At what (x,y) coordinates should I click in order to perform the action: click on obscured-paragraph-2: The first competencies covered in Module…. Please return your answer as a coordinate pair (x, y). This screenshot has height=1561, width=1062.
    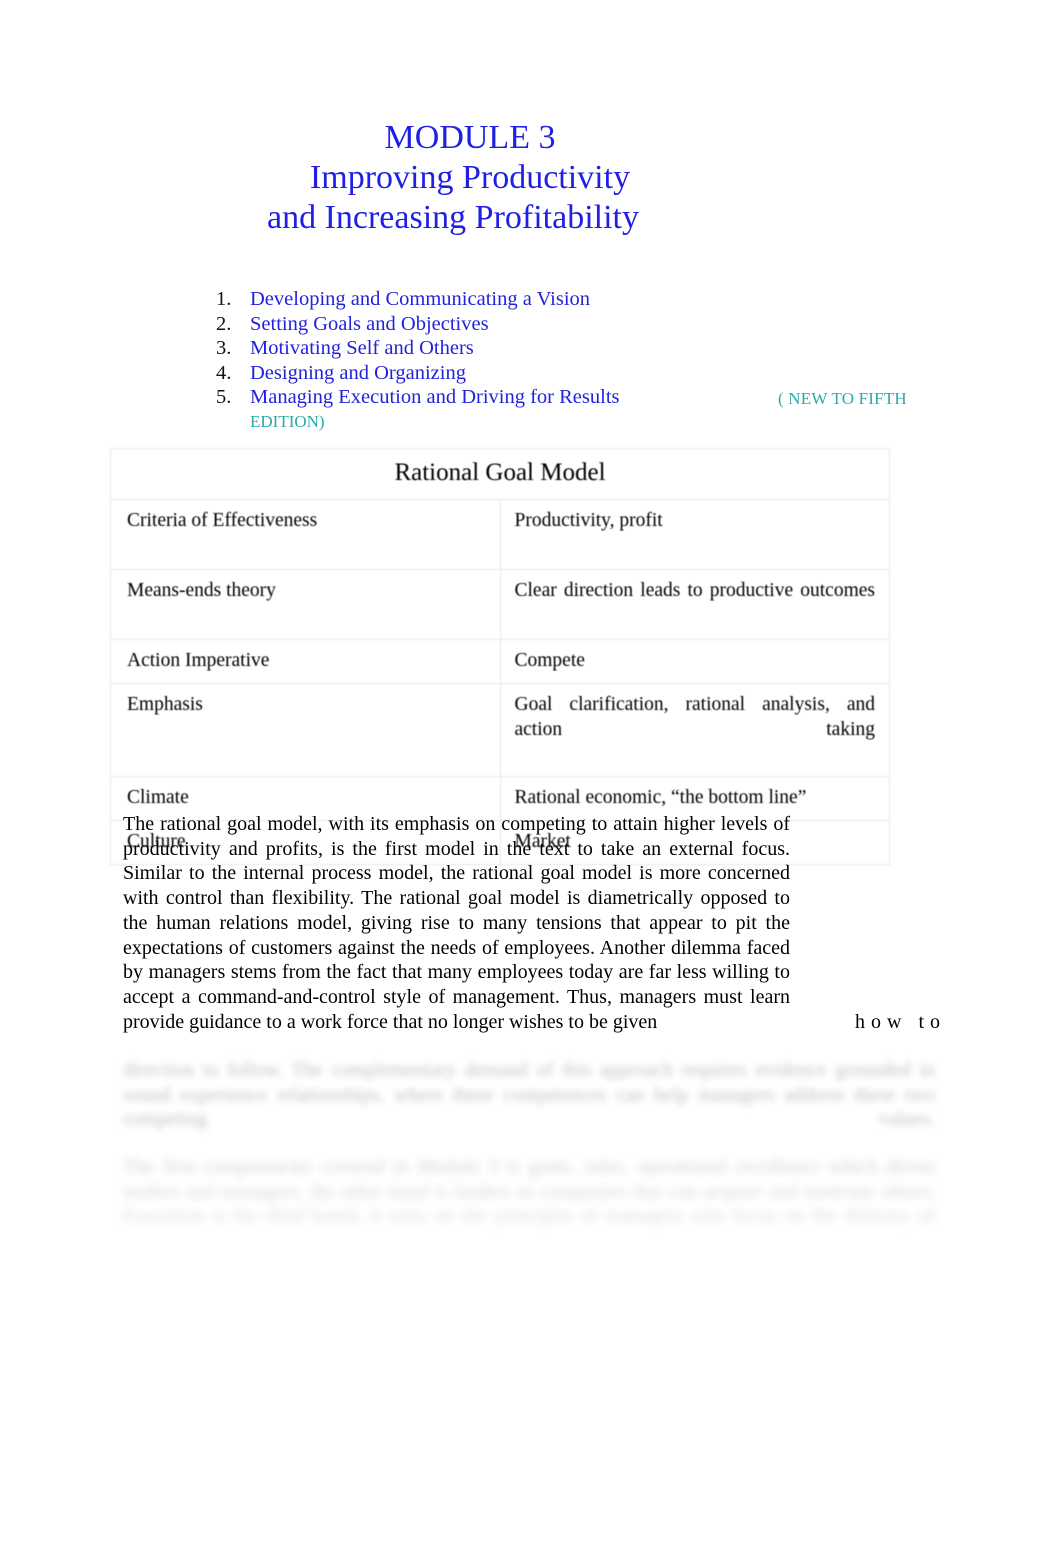
    Looking at the image, I should click on (529, 1204).